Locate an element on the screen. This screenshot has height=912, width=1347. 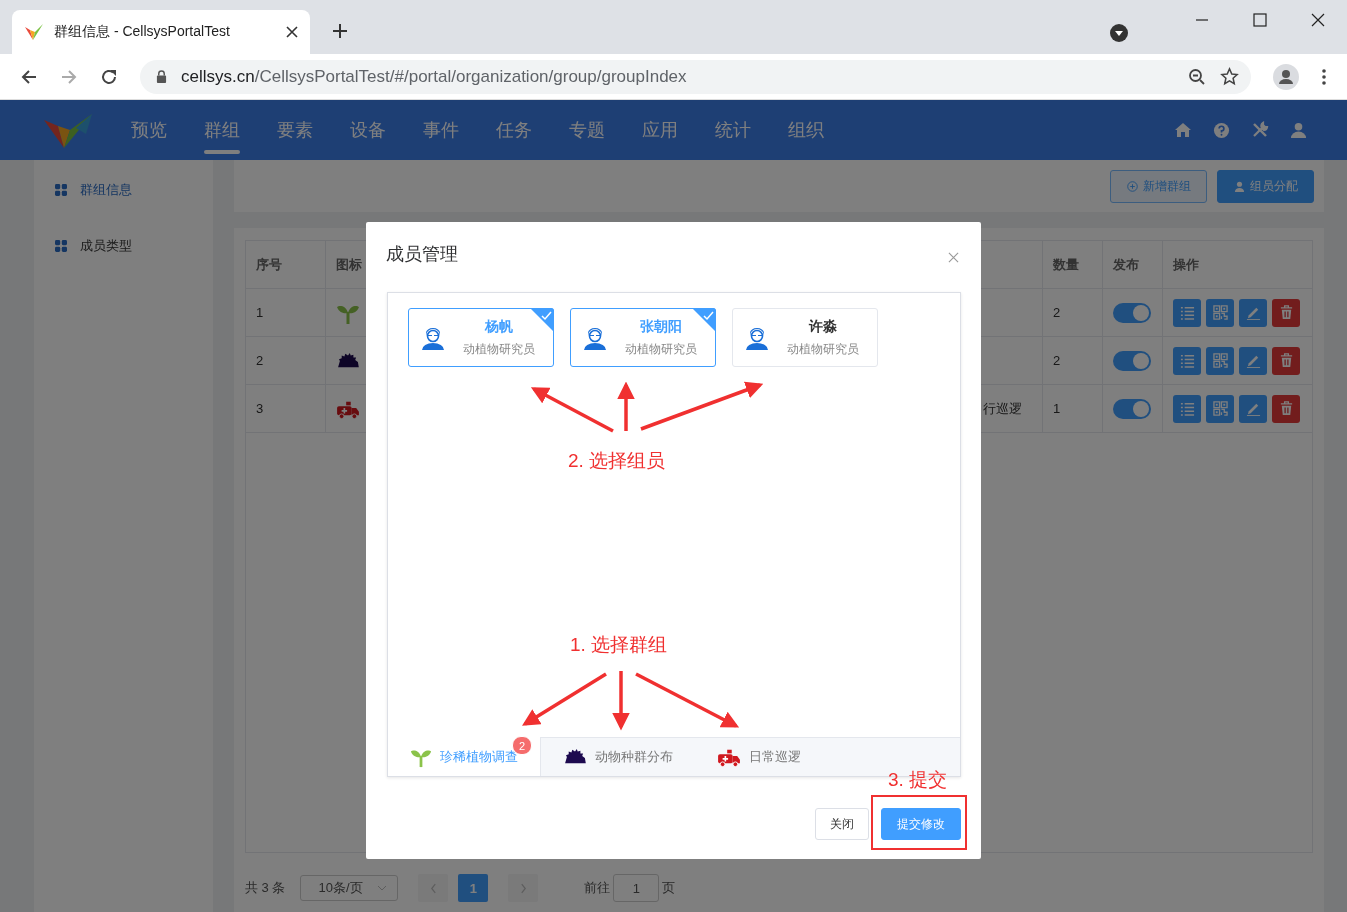
table-cell: 1 is located at coordinates (1073, 408).